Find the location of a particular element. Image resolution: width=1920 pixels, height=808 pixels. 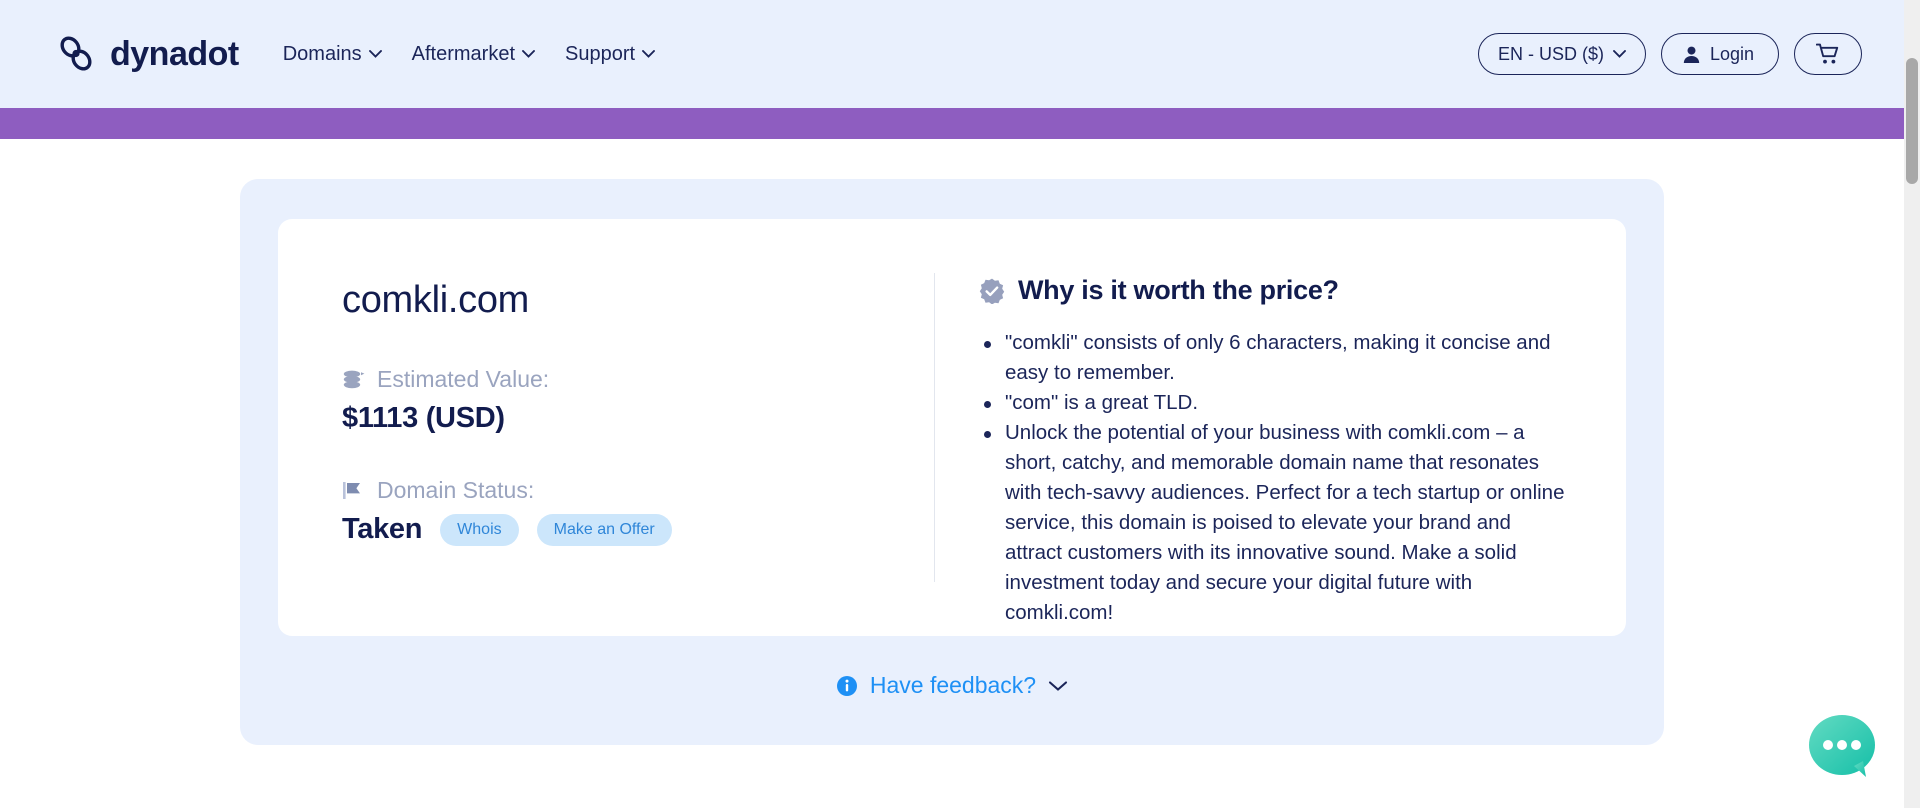

estimated-value: $1113 (USD) is located at coordinates (423, 418).